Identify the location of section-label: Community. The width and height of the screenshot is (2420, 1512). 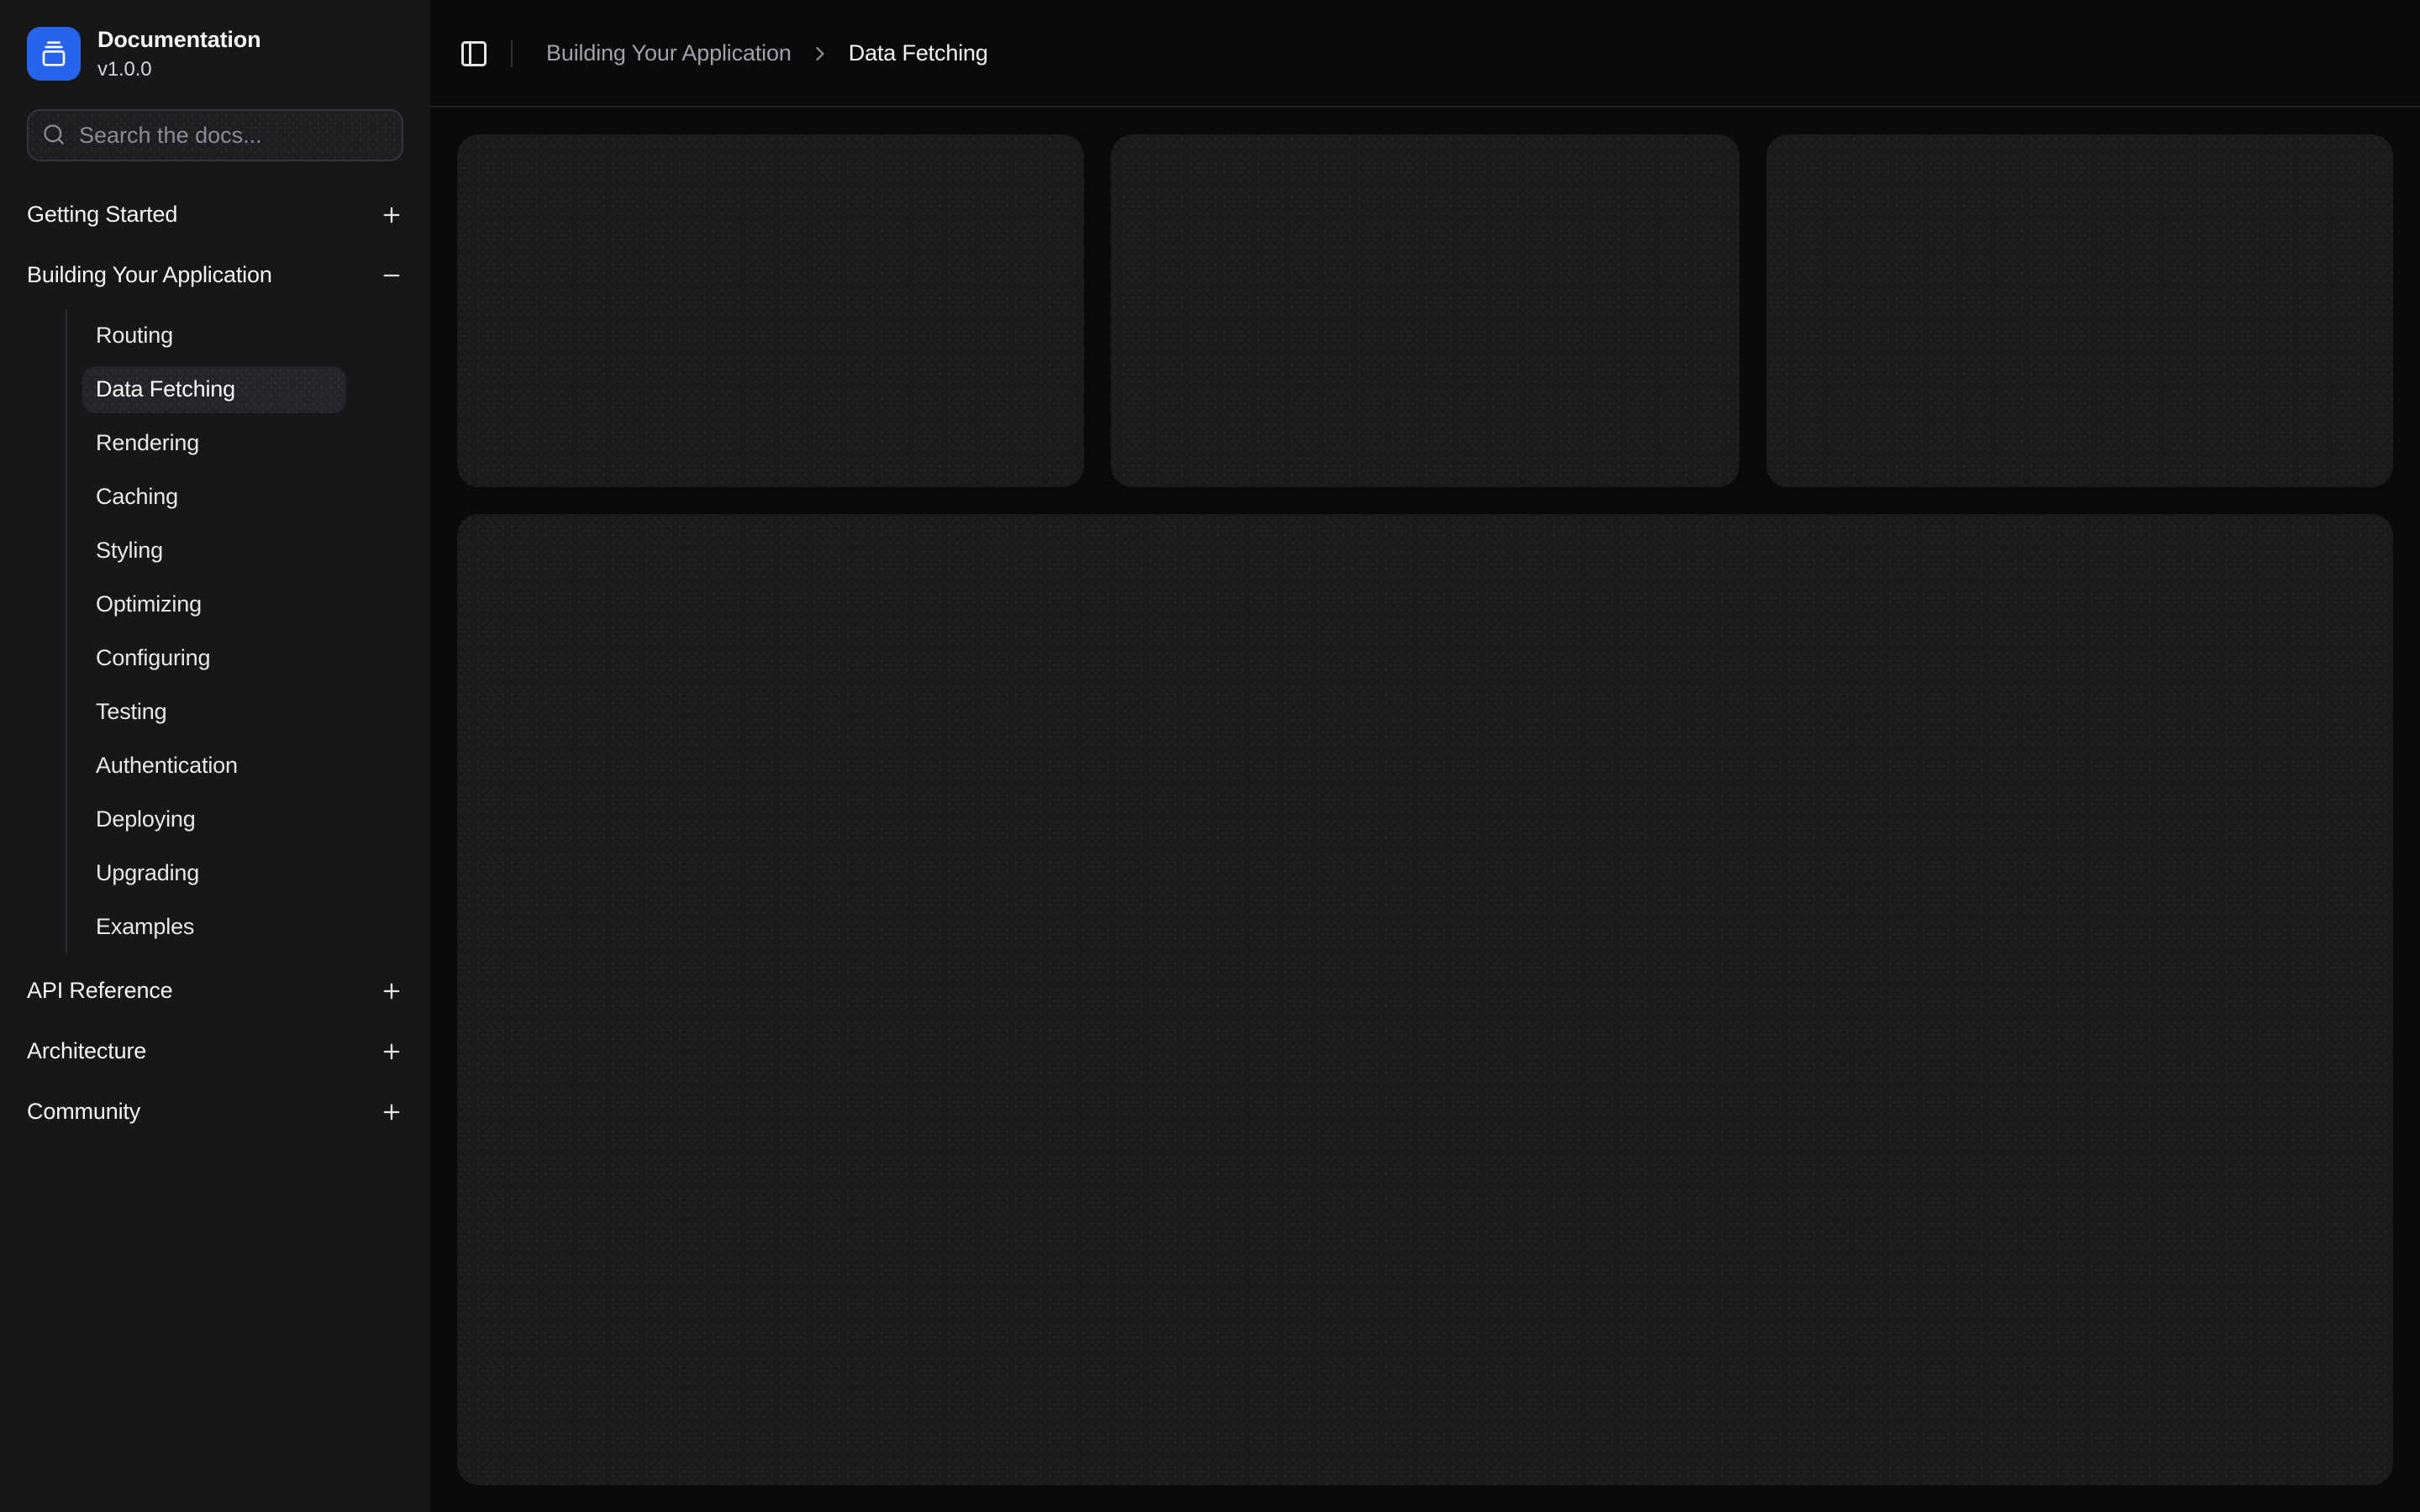
(84, 1112).